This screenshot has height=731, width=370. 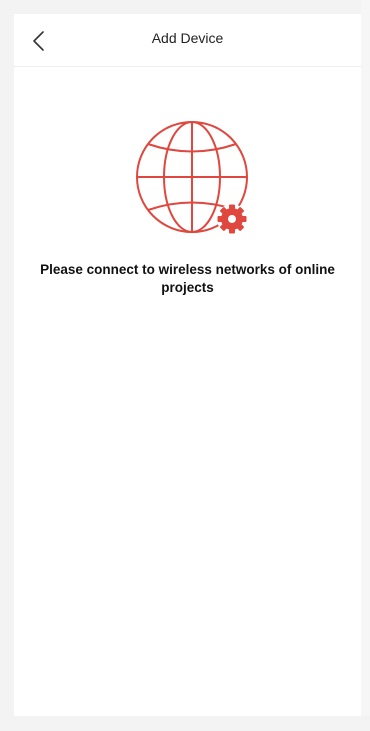 What do you see at coordinates (194, 179) in the screenshot?
I see `network-illustration` at bounding box center [194, 179].